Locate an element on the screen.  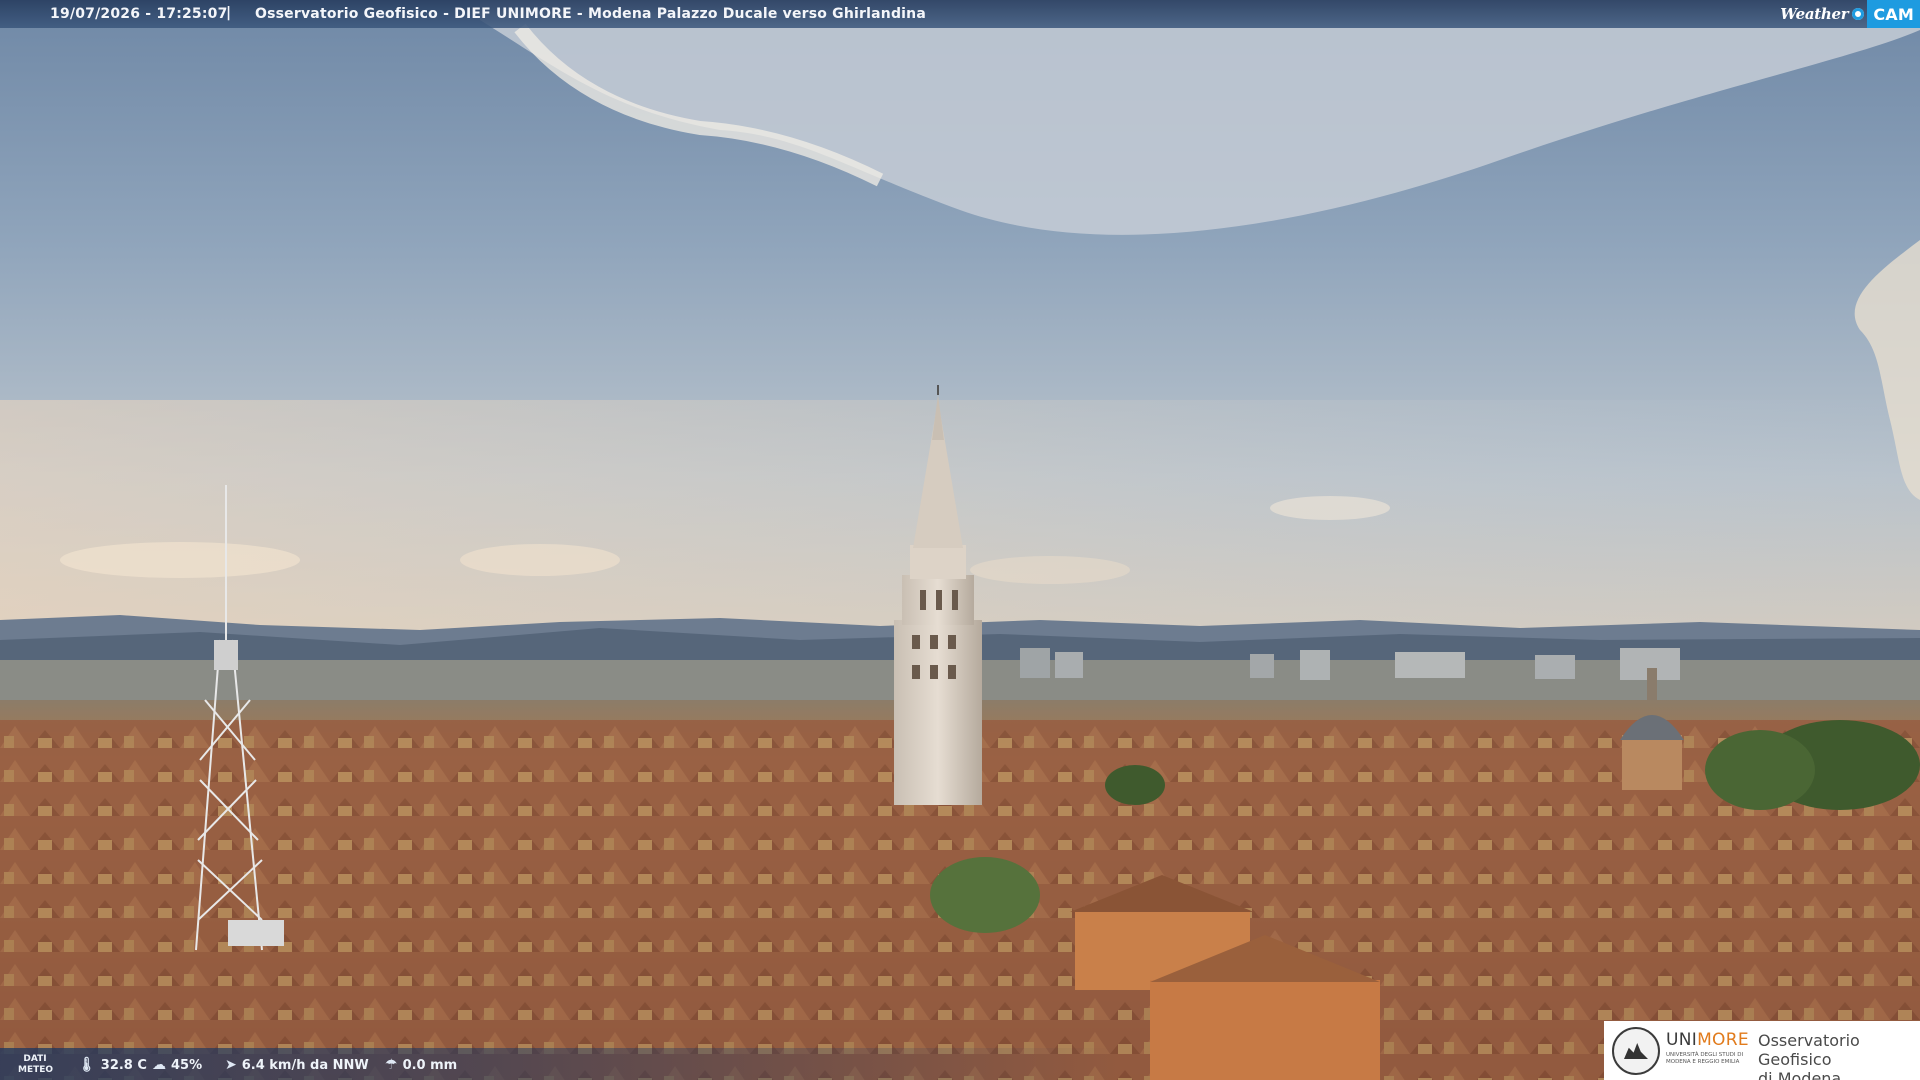
brand-weather-text: Weather is located at coordinates (1814, 14).